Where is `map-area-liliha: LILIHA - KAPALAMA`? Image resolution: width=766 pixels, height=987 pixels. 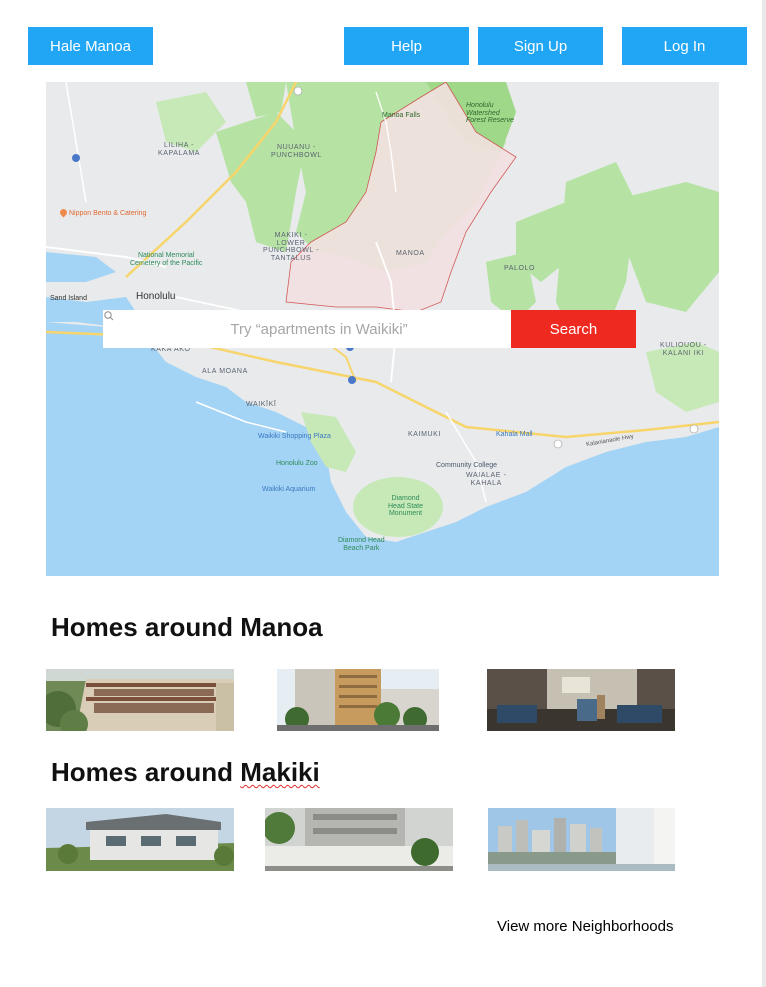
map-area-liliha: LILIHA - KAPALAMA is located at coordinates (179, 149).